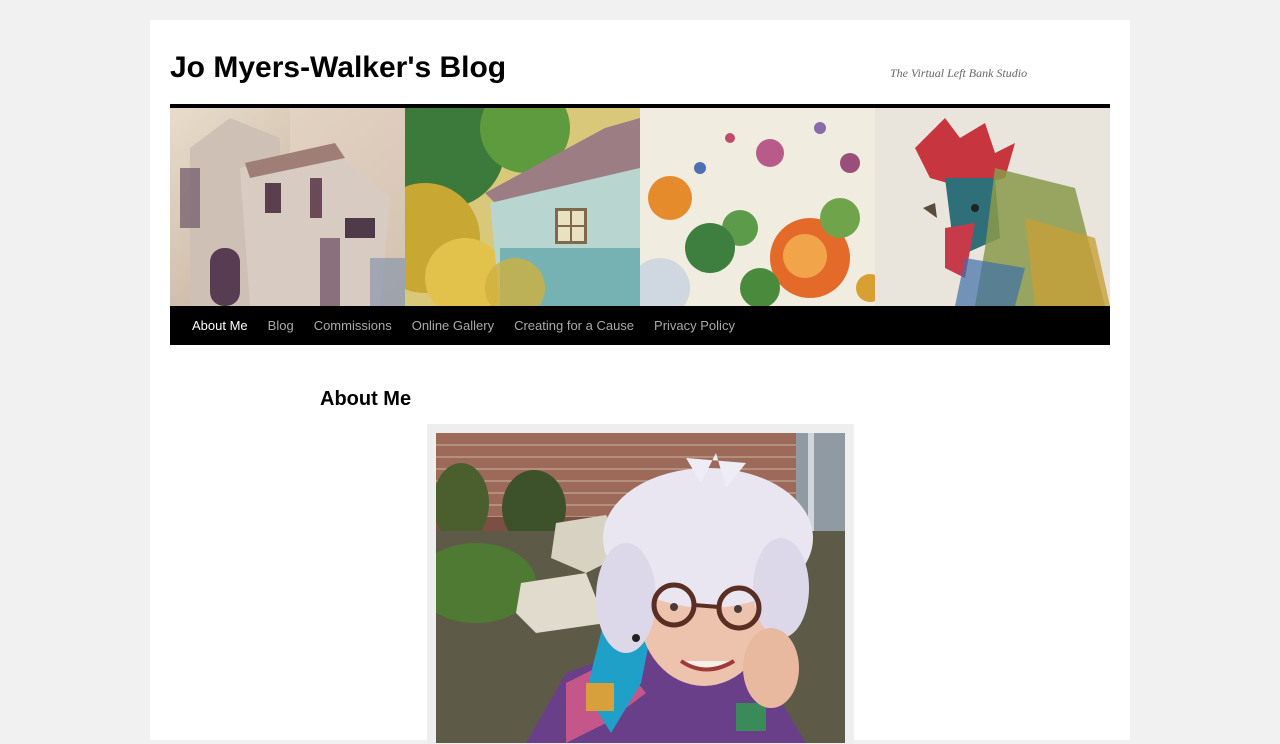 Image resolution: width=1280 pixels, height=744 pixels. I want to click on banner-image-rooster, so click(992, 207).